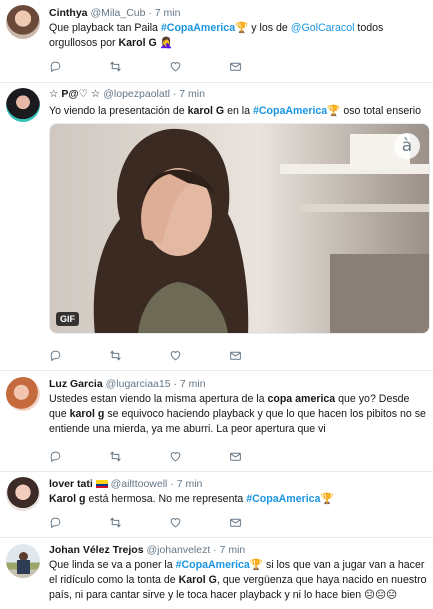 Image resolution: width=433 pixels, height=609 pixels. Describe the element at coordinates (117, 13) in the screenshot. I see `user-handle: @Mila_Cub` at that location.